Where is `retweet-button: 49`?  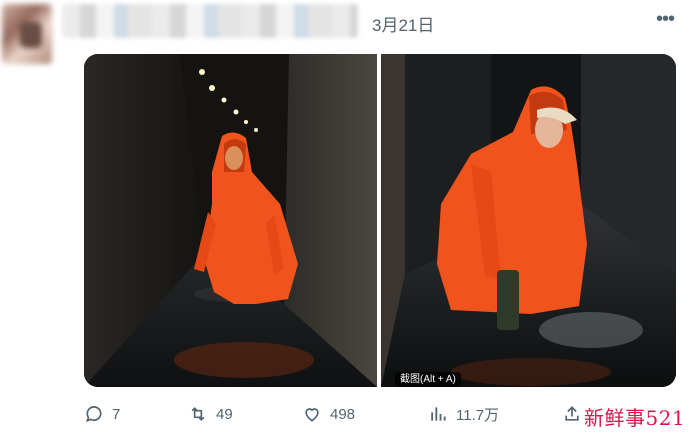 retweet-button: 49 is located at coordinates (210, 414).